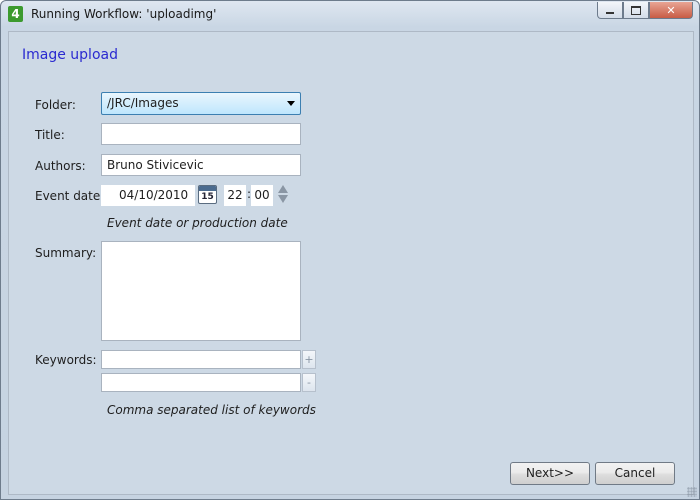 The image size is (700, 500). What do you see at coordinates (207, 197) in the screenshot?
I see `calendar-day: 15` at bounding box center [207, 197].